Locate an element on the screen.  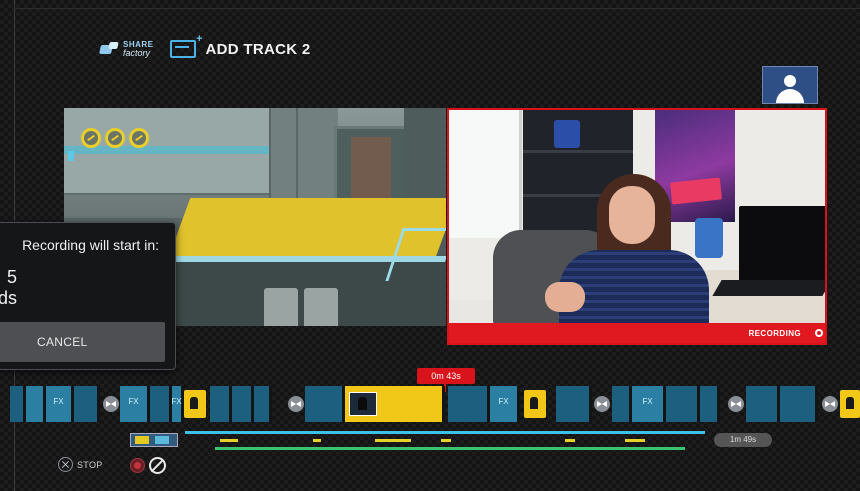
stop-control: STOP is located at coordinates (80, 464).